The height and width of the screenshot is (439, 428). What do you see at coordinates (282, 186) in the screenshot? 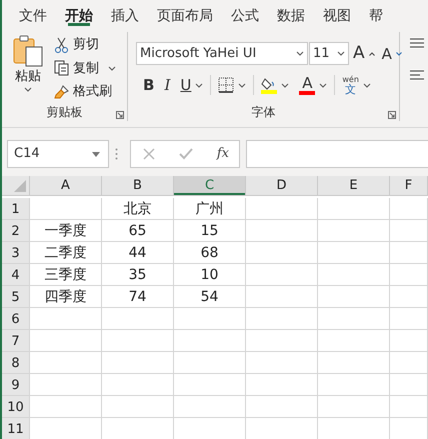
I see `column-header: D` at bounding box center [282, 186].